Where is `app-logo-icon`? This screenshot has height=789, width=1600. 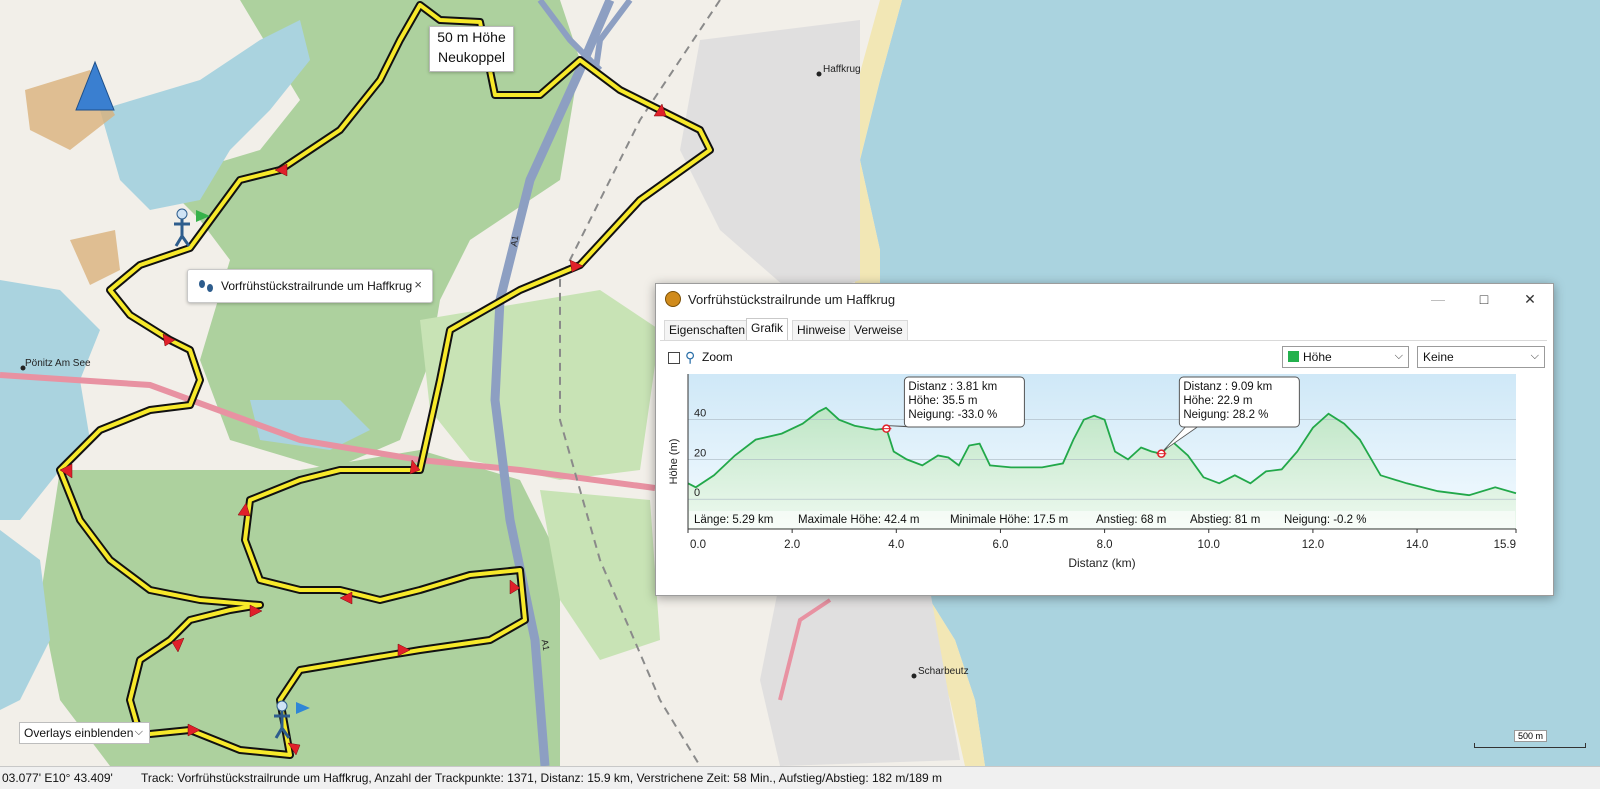 app-logo-icon is located at coordinates (673, 299).